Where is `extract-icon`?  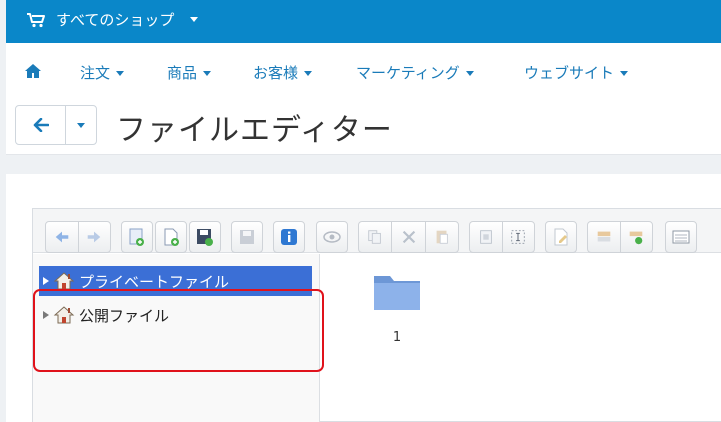
extract-icon is located at coordinates (636, 238).